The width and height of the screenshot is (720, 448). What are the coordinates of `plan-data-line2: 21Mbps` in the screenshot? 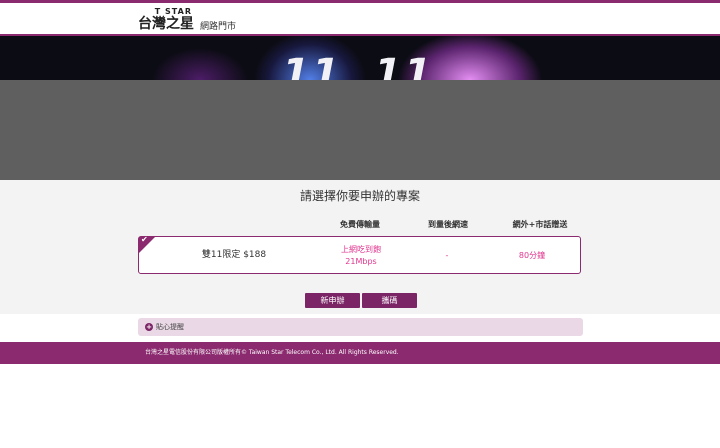 It's located at (361, 261).